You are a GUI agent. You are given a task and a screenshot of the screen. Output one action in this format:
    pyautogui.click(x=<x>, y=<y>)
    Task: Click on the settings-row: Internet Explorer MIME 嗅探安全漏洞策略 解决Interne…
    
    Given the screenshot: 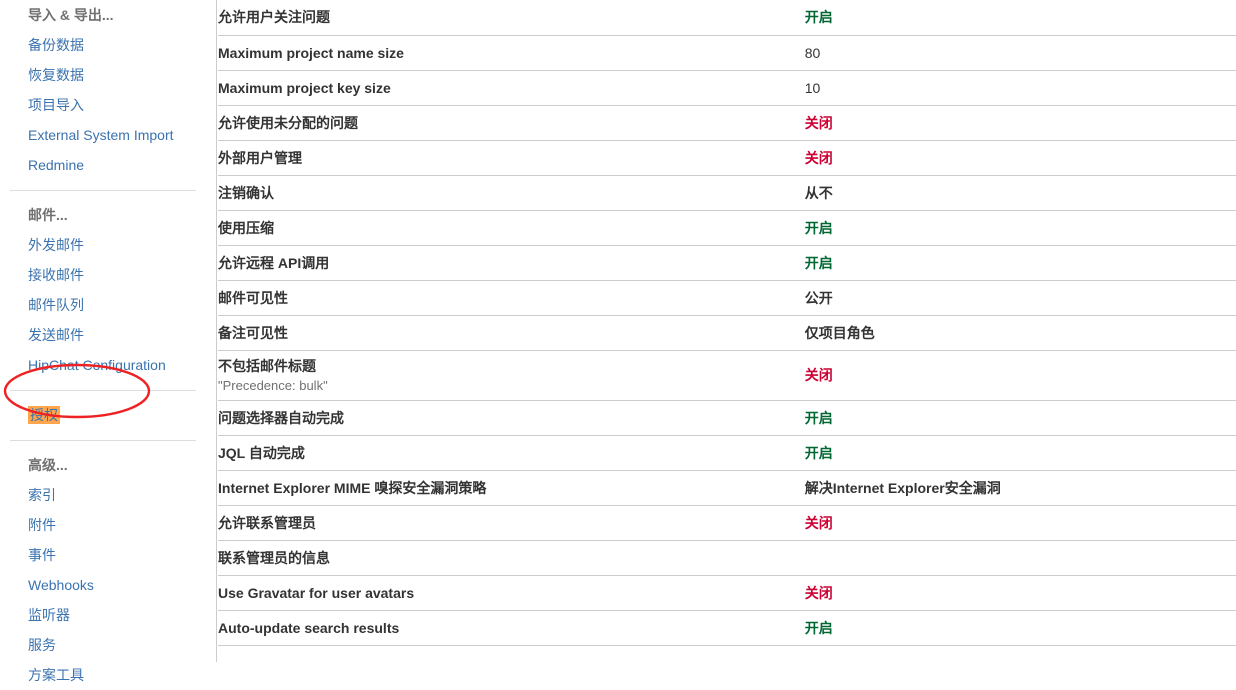 What is the action you would take?
    pyautogui.click(x=727, y=488)
    